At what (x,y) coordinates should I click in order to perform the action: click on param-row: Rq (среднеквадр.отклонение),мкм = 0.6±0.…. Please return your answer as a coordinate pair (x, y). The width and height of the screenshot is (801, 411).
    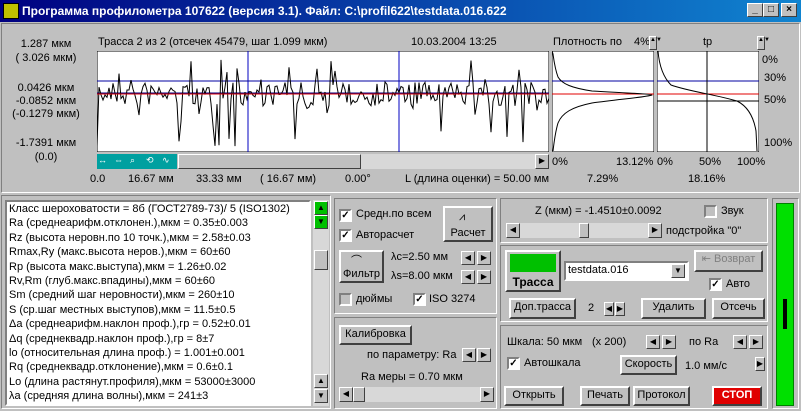
    Looking at the image, I should click on (158, 367).